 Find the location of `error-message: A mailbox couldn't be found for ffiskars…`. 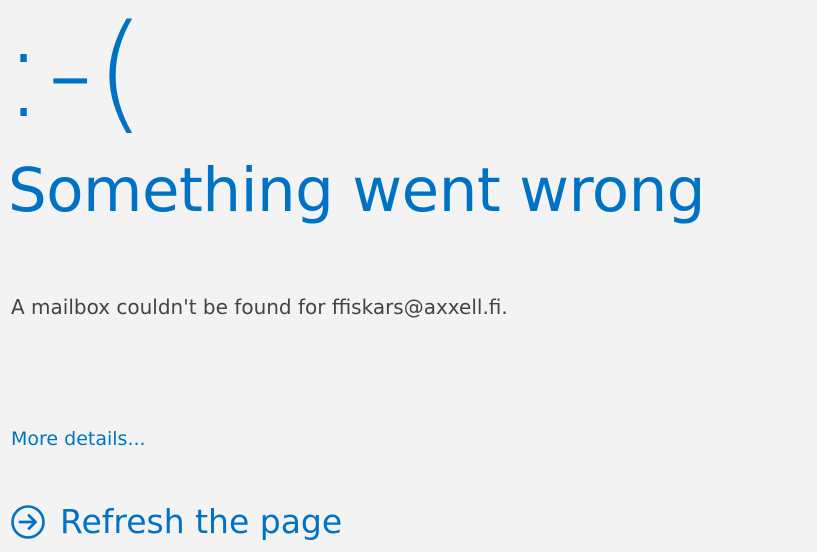

error-message: A mailbox couldn't be found for ffiskars… is located at coordinates (259, 307).